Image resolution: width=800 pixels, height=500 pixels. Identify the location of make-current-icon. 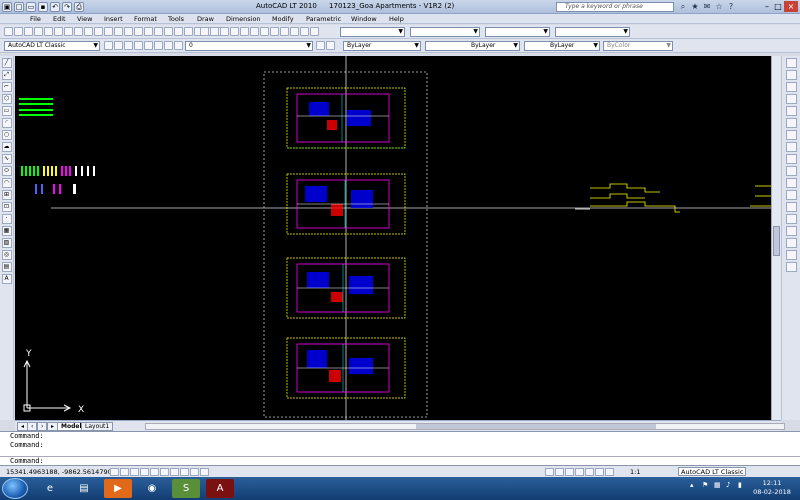
(320, 45).